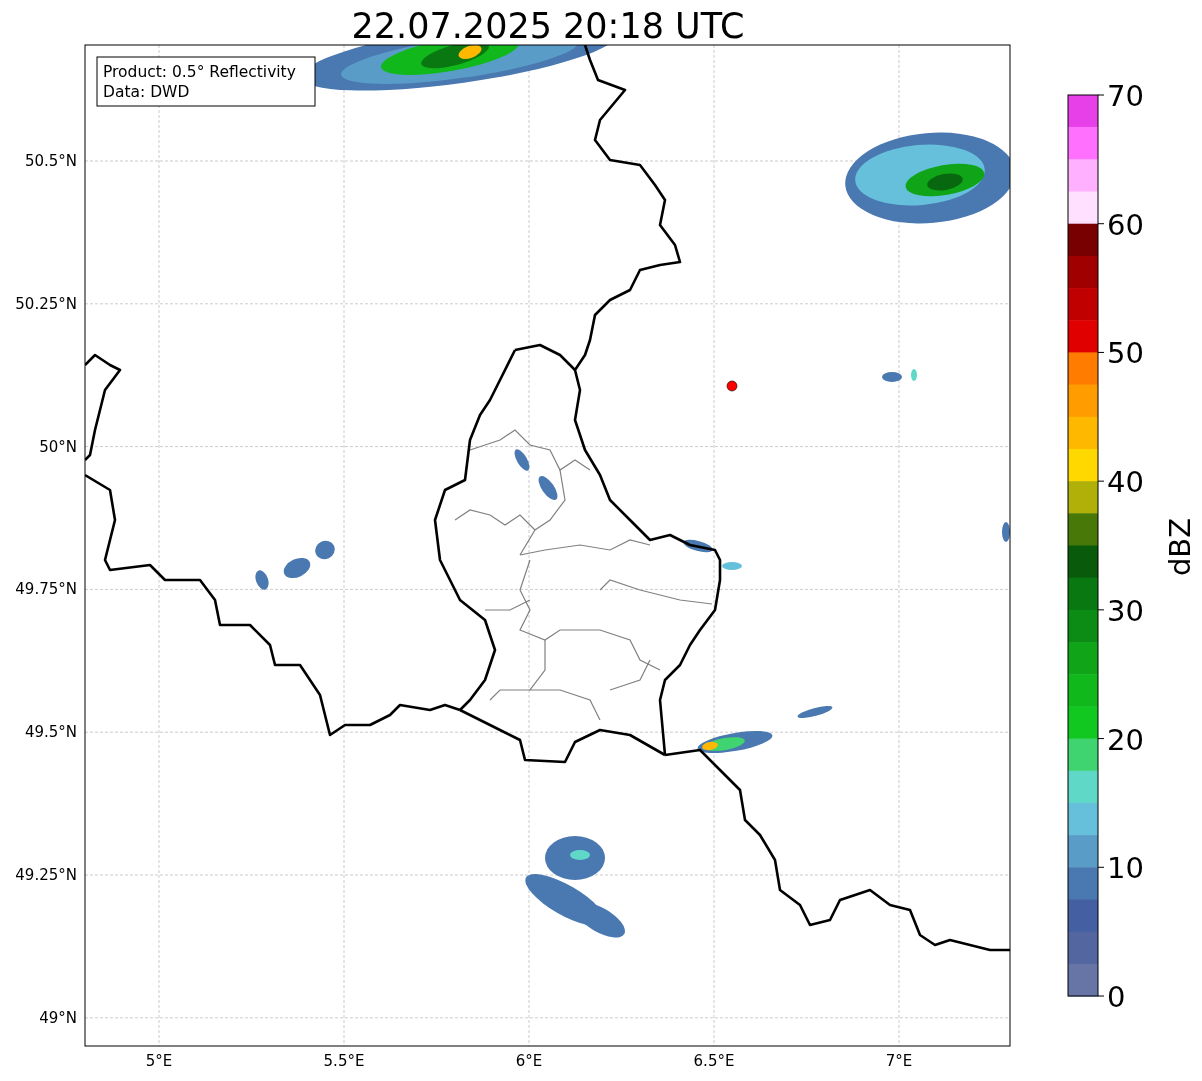 The width and height of the screenshot is (1202, 1081). Describe the element at coordinates (46, 875) in the screenshot. I see `latitude-label: 49.25°N` at that location.